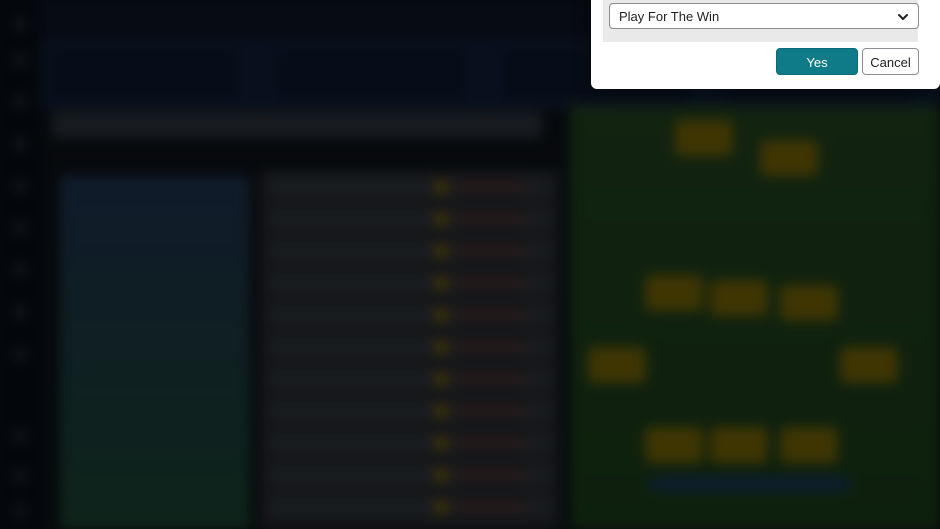 Image resolution: width=940 pixels, height=529 pixels. I want to click on chevron-down-icon, so click(903, 17).